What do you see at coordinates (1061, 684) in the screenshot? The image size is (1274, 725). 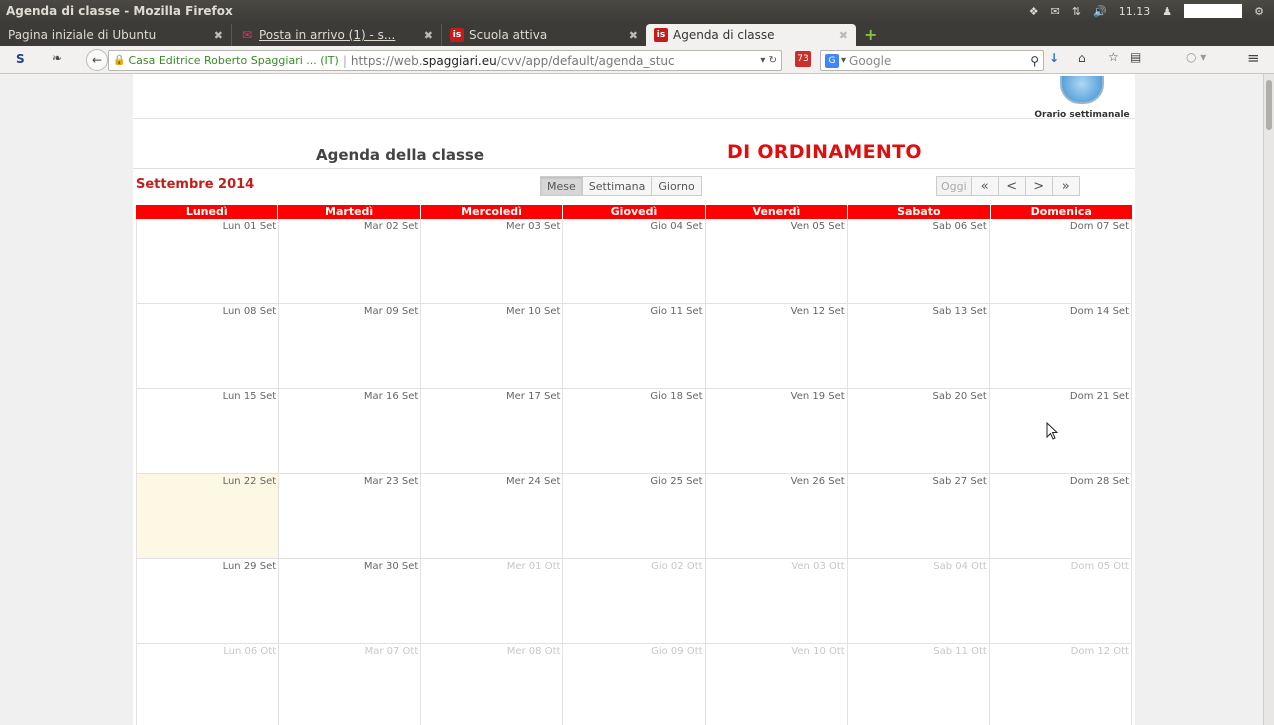 I see `calendar-day-cell: Dom 12 Ott` at bounding box center [1061, 684].